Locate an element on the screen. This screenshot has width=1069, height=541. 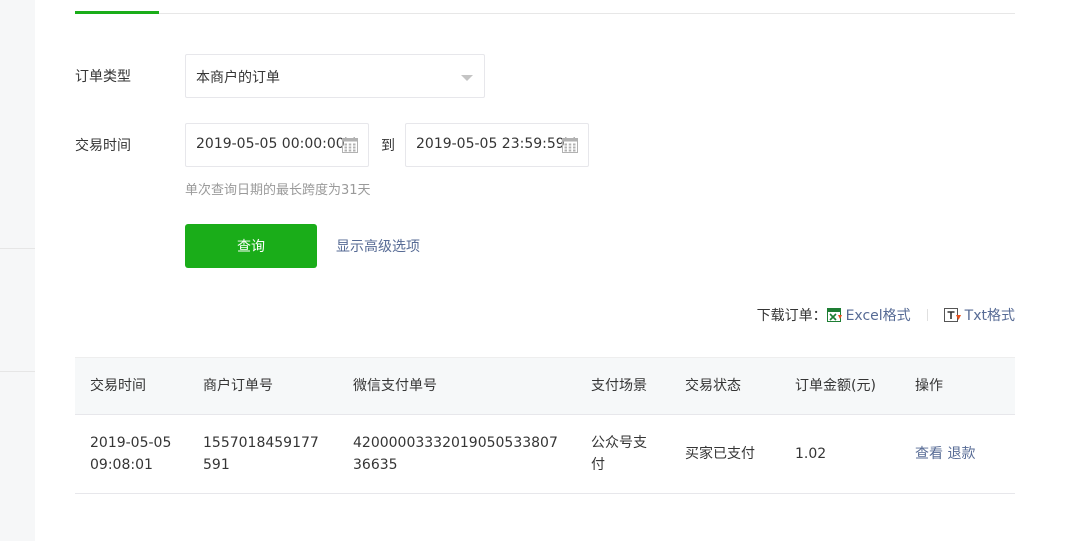
col-header-merchant-order: 商户订单号 is located at coordinates (238, 386).